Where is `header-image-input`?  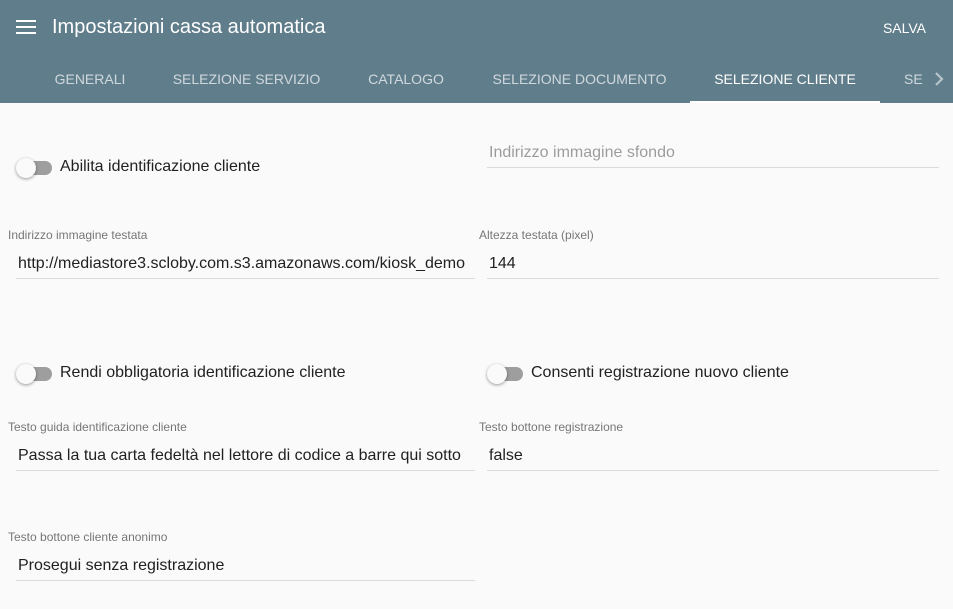
header-image-input is located at coordinates (245, 264).